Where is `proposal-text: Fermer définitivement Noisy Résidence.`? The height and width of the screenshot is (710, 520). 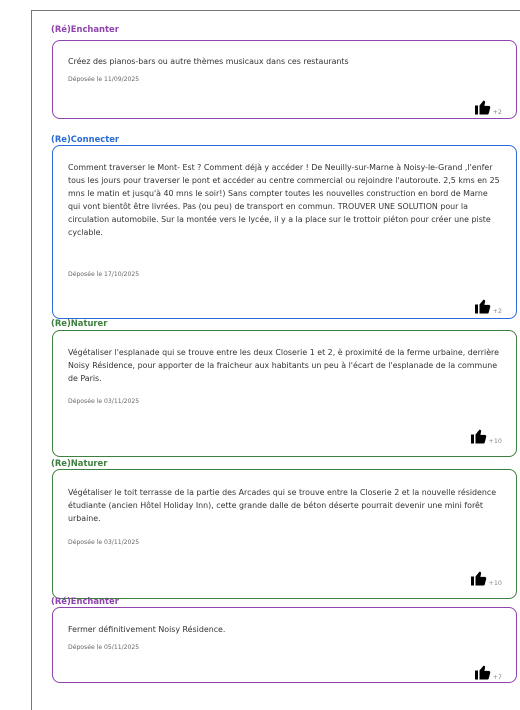 proposal-text: Fermer définitivement Noisy Résidence. is located at coordinates (147, 629).